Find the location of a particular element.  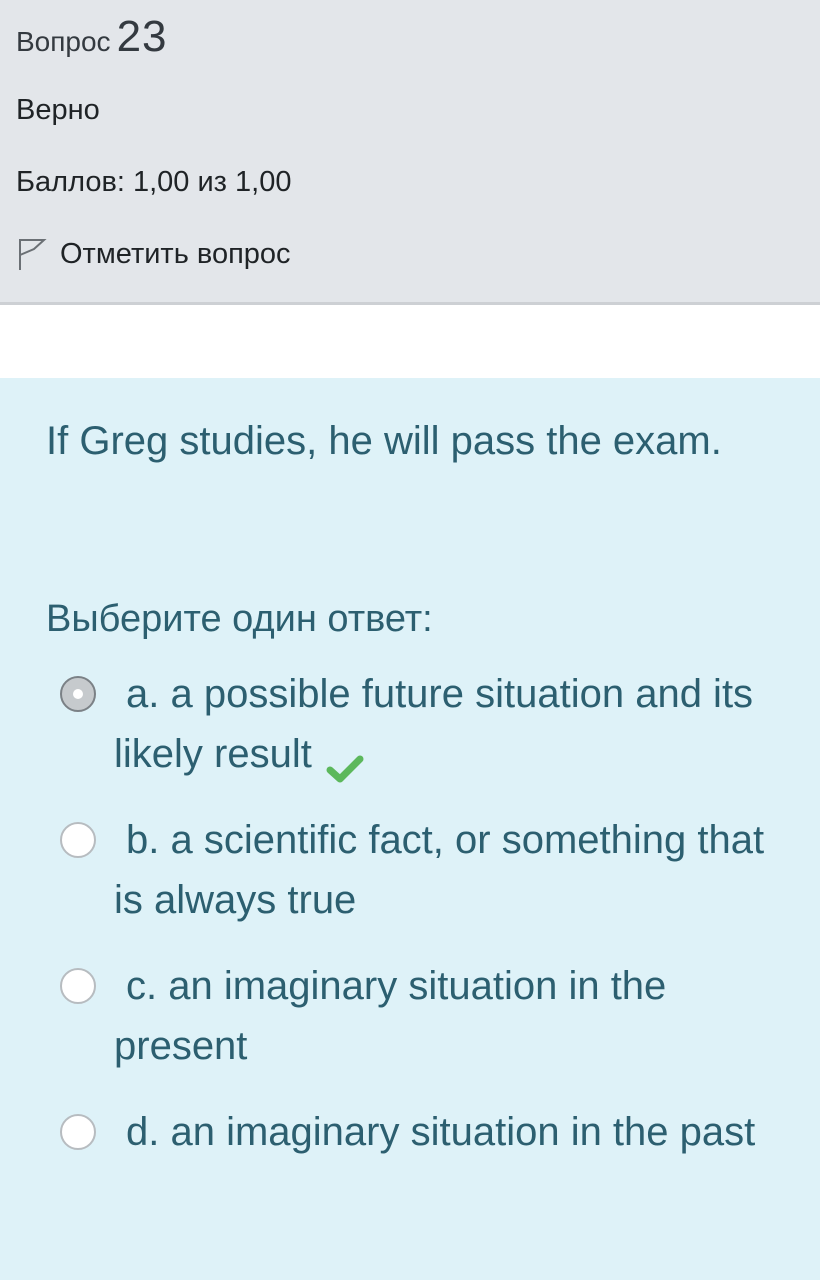

answer-label-d: d. an imaginary situation in the past is located at coordinates (441, 1132).